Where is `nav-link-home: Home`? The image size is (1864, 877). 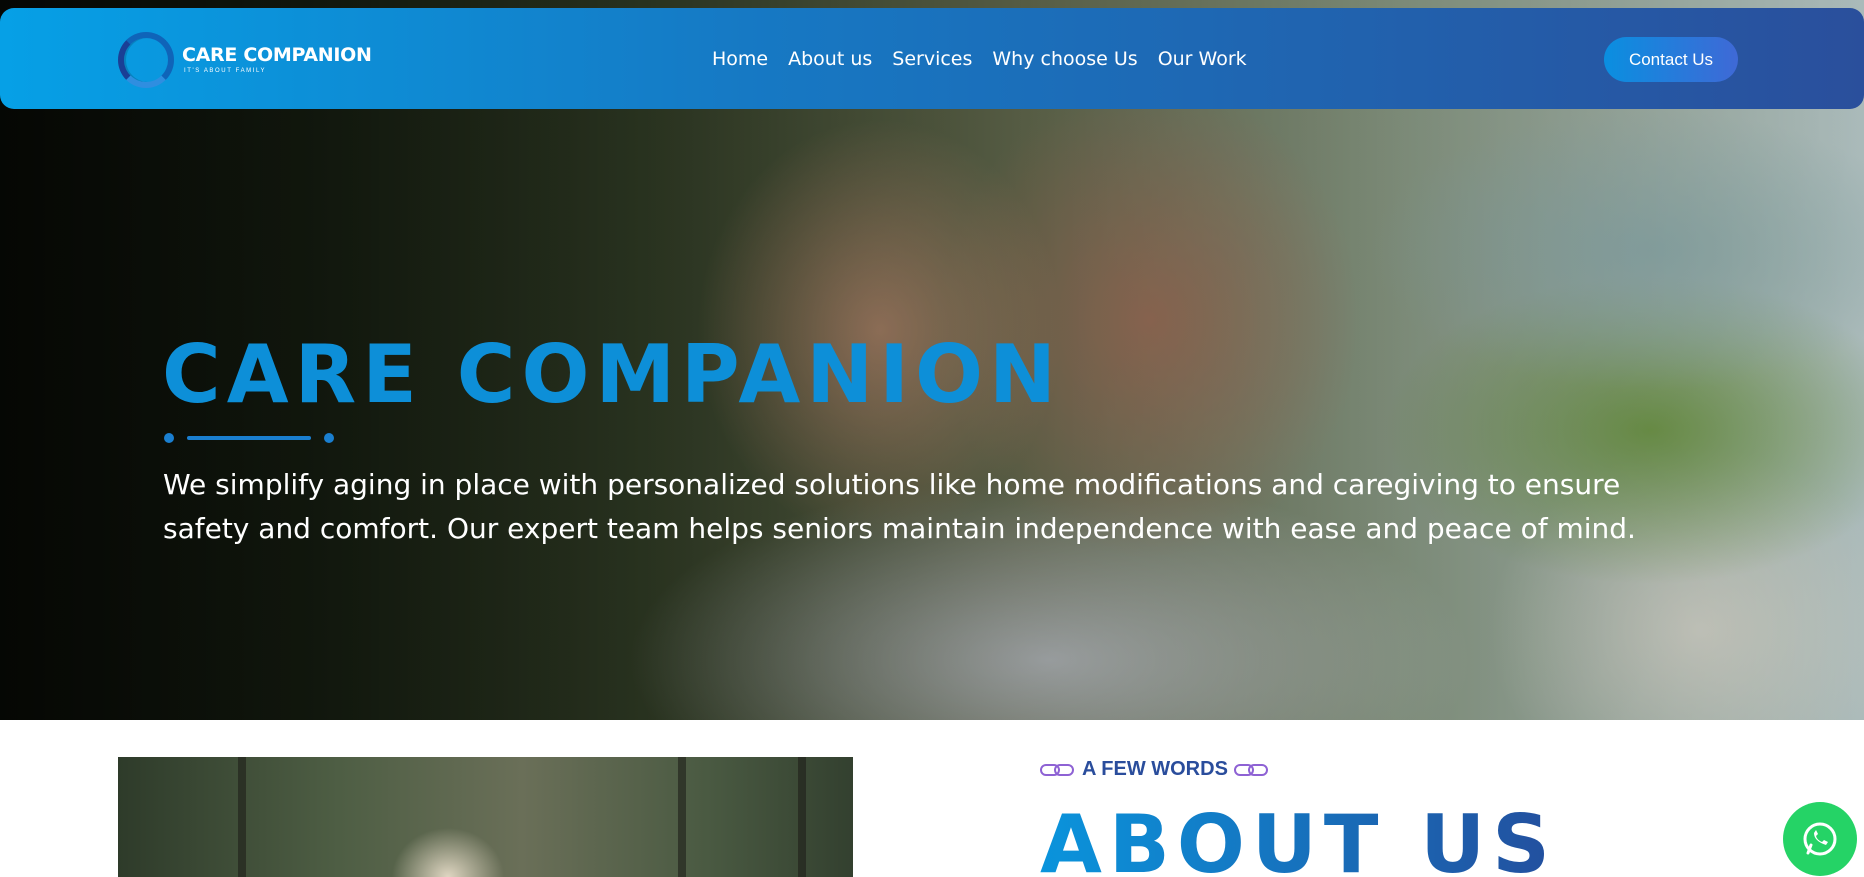
nav-link-home: Home is located at coordinates (740, 59).